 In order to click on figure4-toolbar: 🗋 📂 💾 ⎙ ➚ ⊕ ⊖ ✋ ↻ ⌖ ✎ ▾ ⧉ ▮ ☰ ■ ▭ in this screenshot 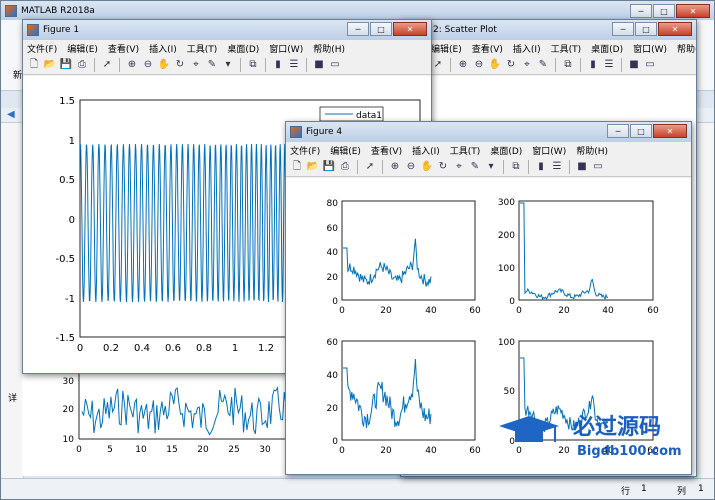, I will do `click(488, 167)`.